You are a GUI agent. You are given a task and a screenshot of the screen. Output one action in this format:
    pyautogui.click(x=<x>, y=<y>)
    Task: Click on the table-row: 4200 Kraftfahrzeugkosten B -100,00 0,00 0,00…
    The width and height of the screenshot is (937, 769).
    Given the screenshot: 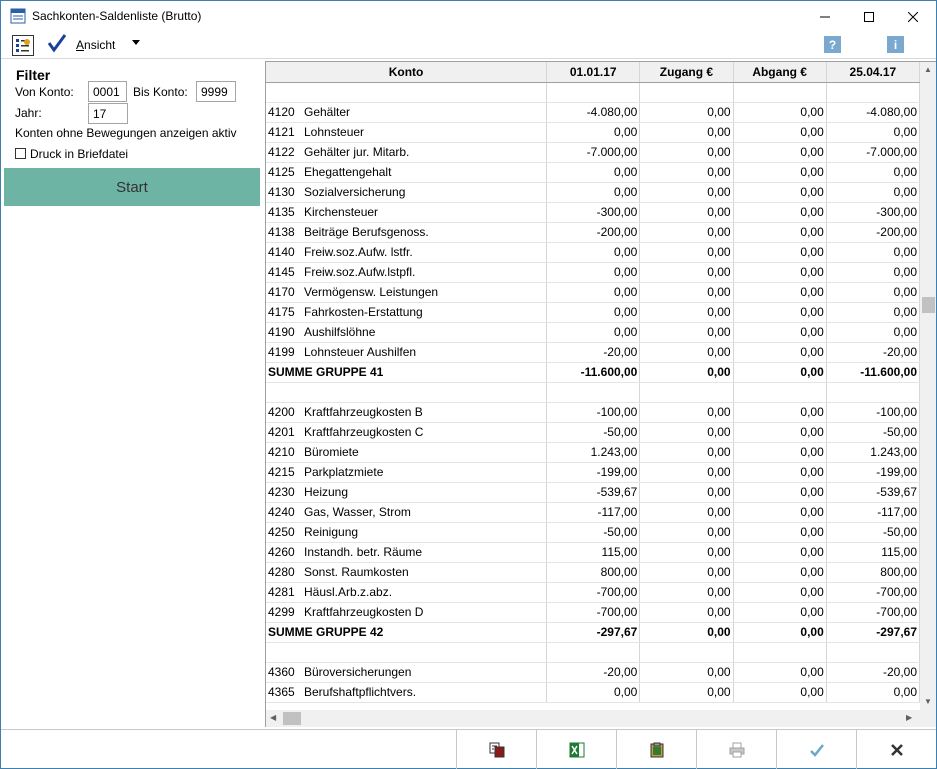 What is the action you would take?
    pyautogui.click(x=593, y=412)
    